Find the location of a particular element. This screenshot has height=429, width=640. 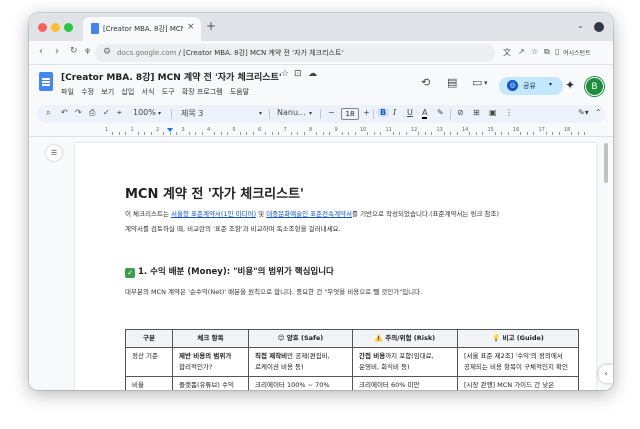

gemini-sparkle-icon: ✦ is located at coordinates (570, 85).